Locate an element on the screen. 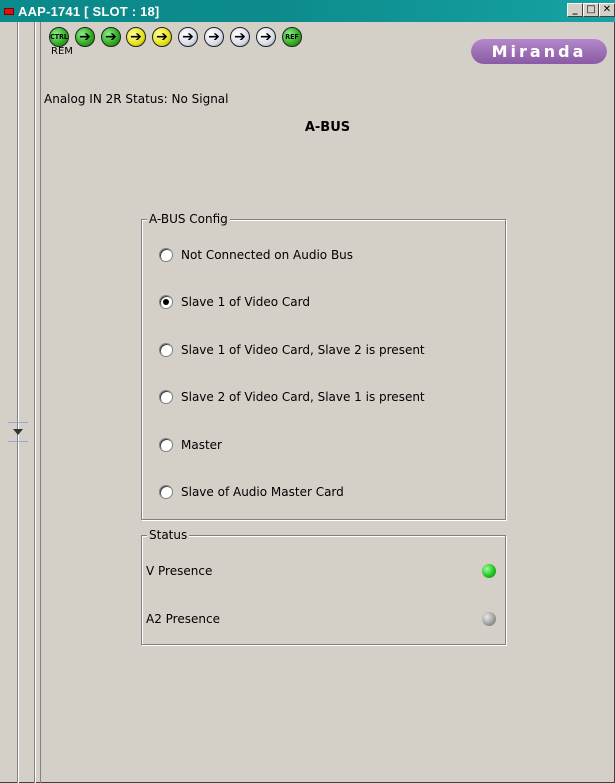 The image size is (615, 783). radio-label: Master is located at coordinates (201, 445).